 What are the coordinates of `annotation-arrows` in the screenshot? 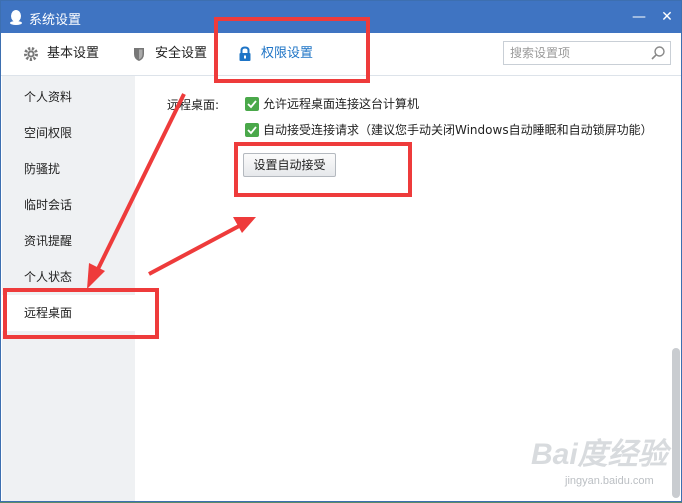 It's located at (171, 191).